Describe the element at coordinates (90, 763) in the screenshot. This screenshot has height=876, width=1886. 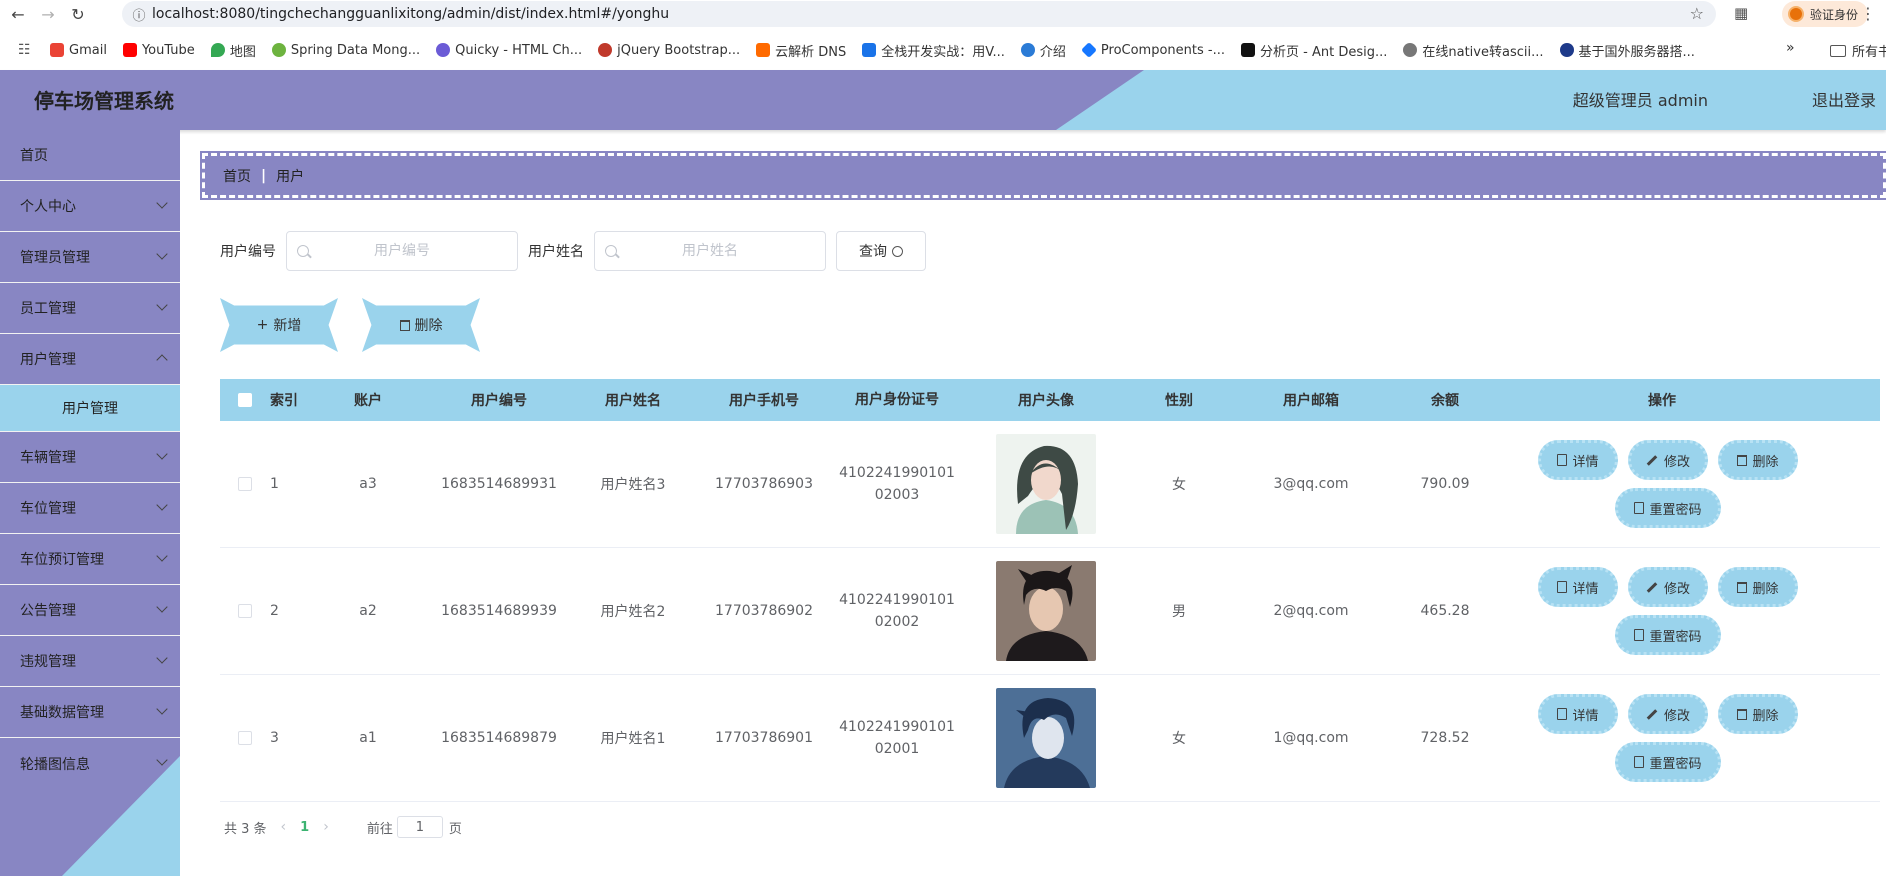
I see `sidebar-item-carousel: 轮播图信息` at that location.